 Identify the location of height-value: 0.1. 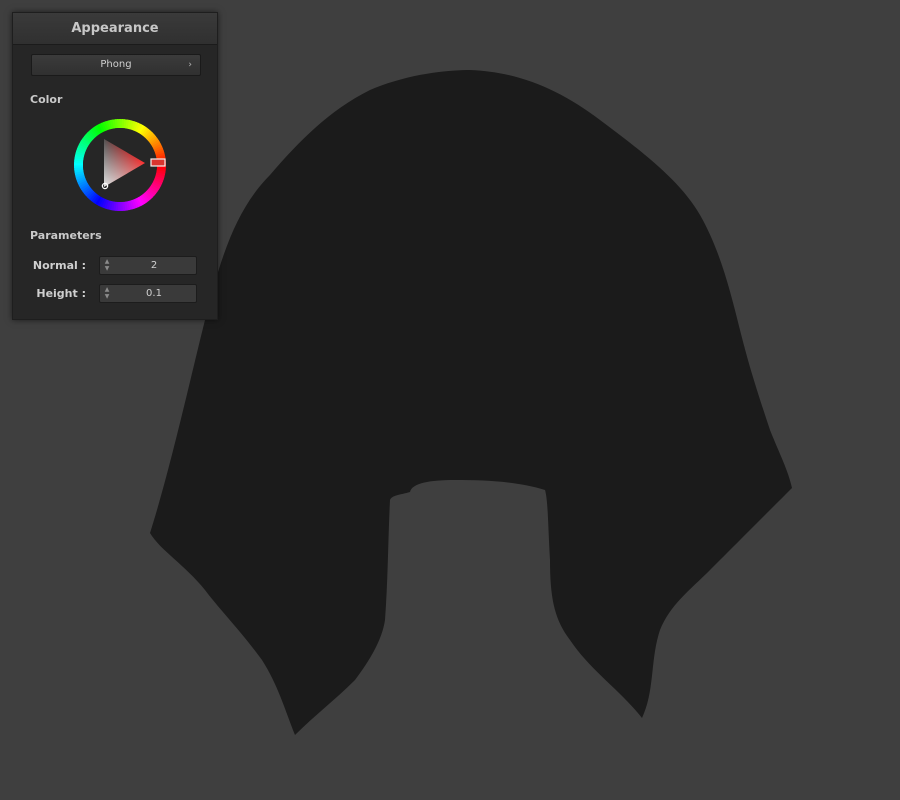
(154, 293).